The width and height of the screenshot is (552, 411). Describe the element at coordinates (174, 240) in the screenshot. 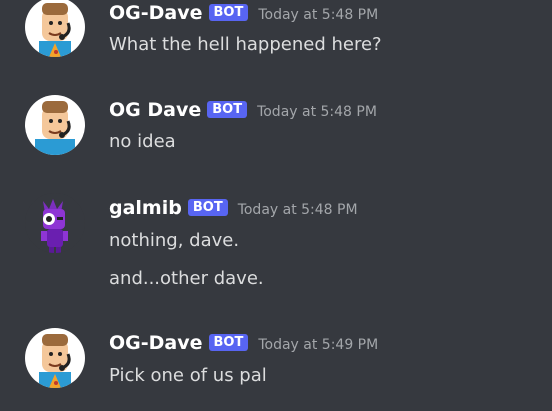

I see `message-content: nothing, dave.` at that location.